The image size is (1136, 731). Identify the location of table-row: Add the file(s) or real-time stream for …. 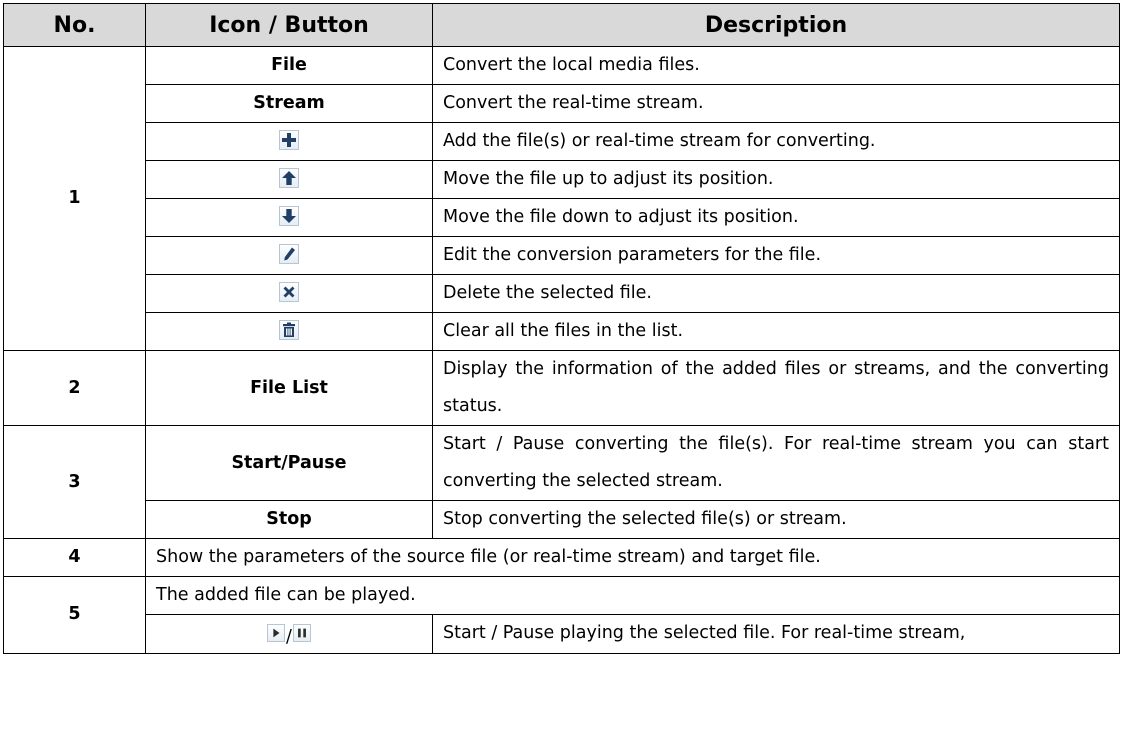
(562, 141).